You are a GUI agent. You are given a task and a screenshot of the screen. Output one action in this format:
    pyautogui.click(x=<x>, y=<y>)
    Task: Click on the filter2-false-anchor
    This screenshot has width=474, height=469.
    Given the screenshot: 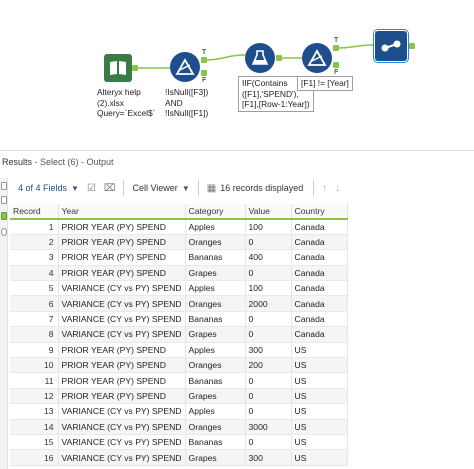 What is the action you would take?
    pyautogui.click(x=336, y=65)
    